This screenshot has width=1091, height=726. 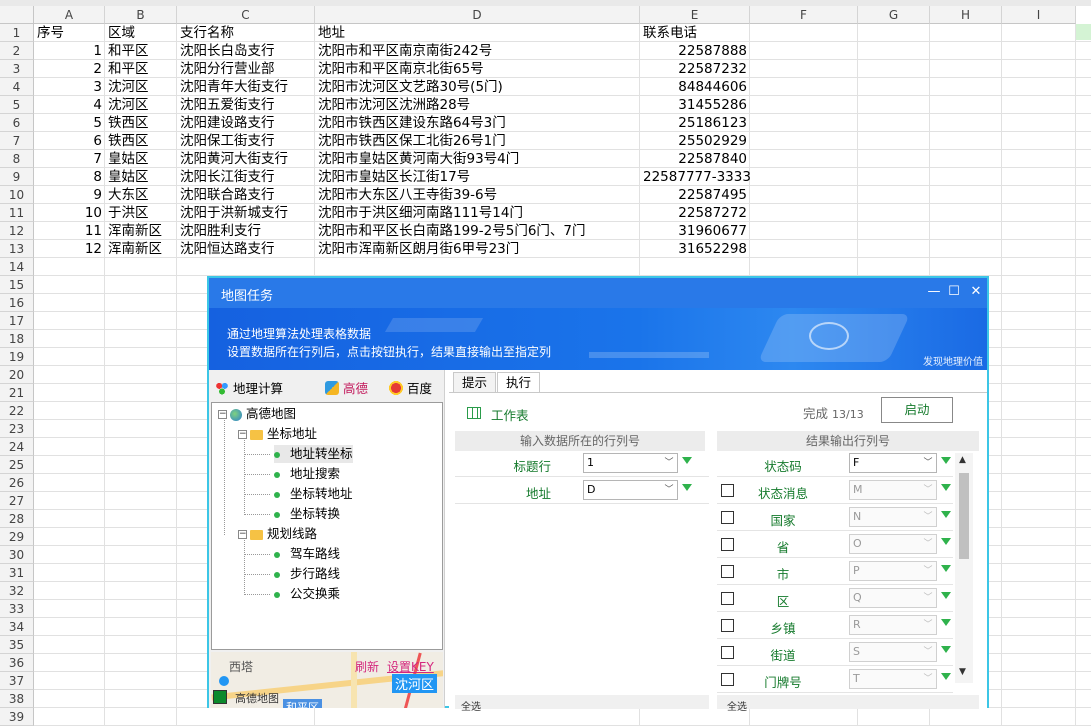 I want to click on row-header: 36, so click(x=17, y=663).